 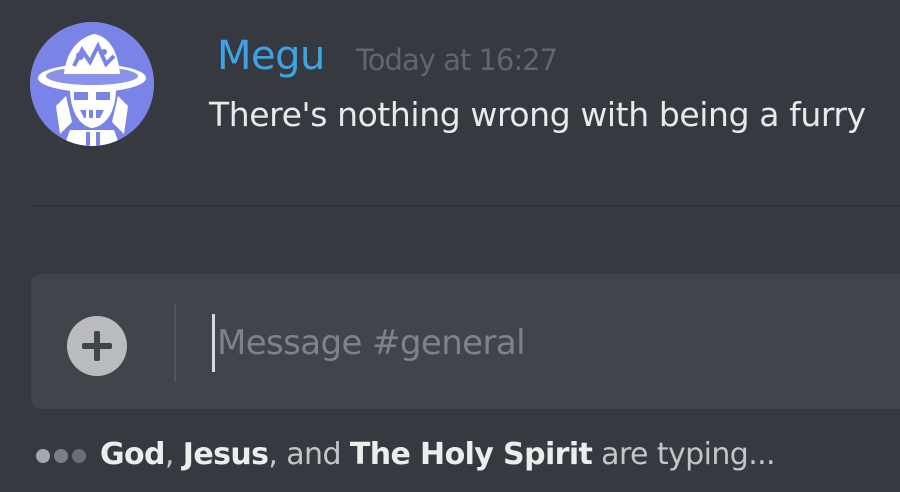 I want to click on witch-hat-skull-icon, so click(x=92, y=84).